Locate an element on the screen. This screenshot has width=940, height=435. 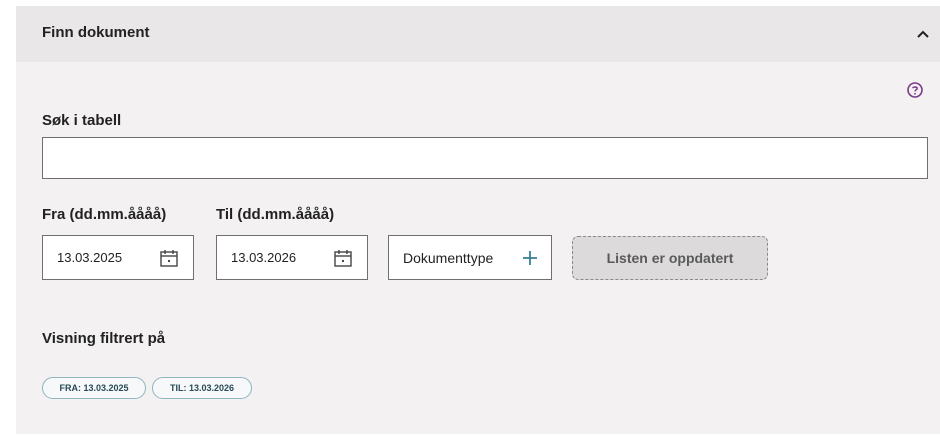
plus-icon is located at coordinates (530, 258).